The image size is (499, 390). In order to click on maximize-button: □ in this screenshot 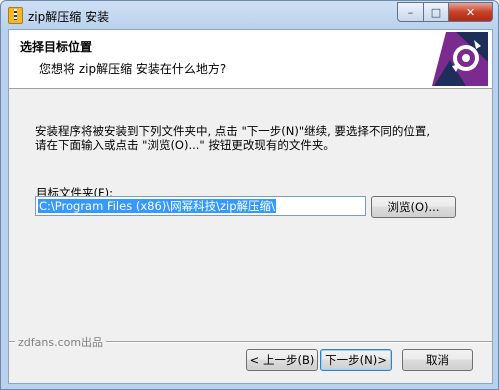, I will do `click(436, 12)`.